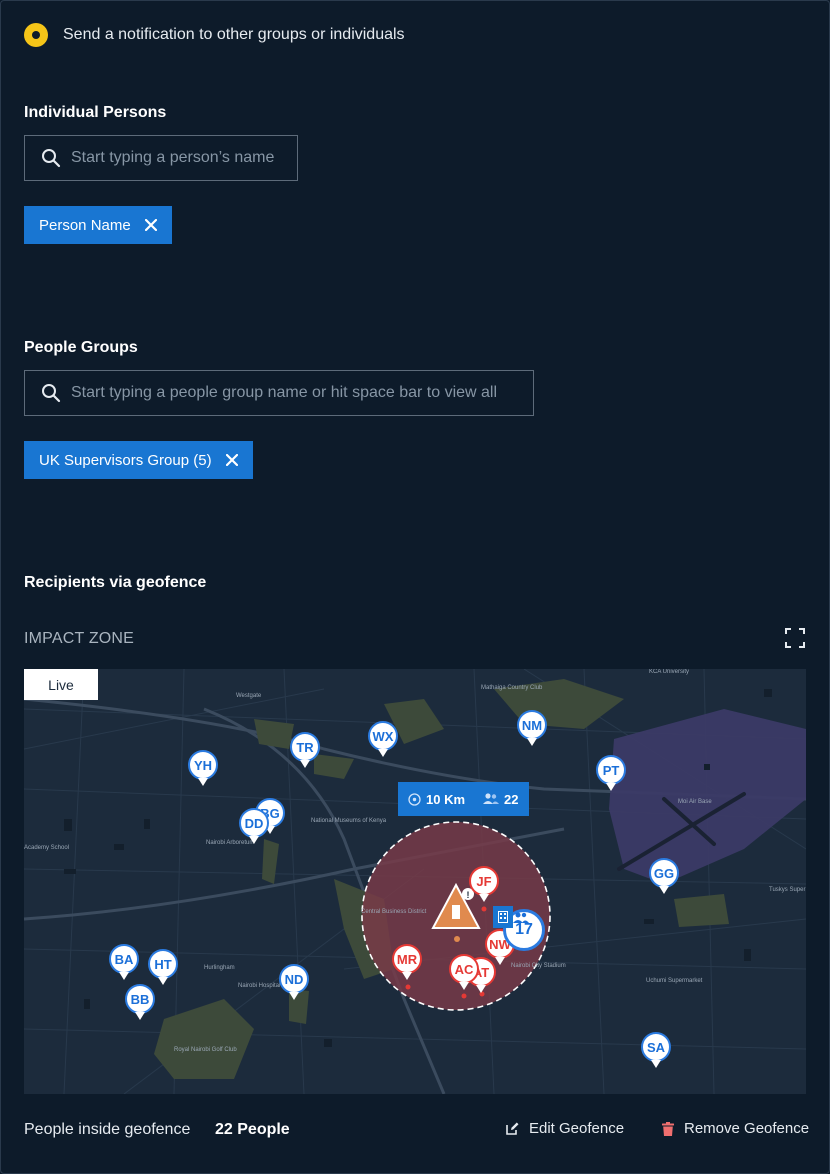 The height and width of the screenshot is (1174, 830). I want to click on radio-selected-icon, so click(36, 35).